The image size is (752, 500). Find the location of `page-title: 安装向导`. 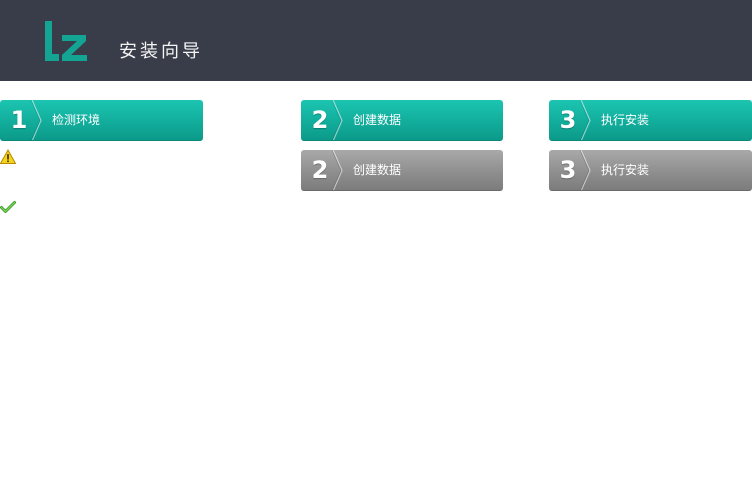

page-title: 安装向导 is located at coordinates (161, 51).